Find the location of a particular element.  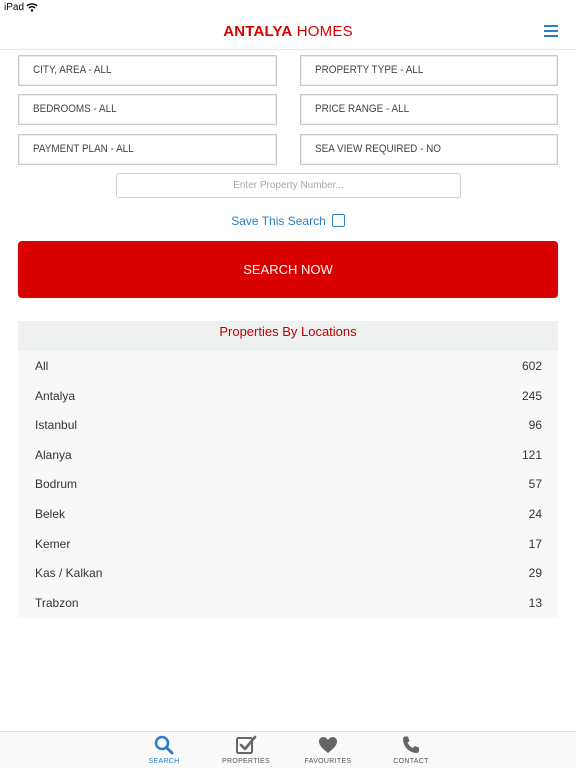

tab-properties-label: PROPERTIES is located at coordinates (246, 761).